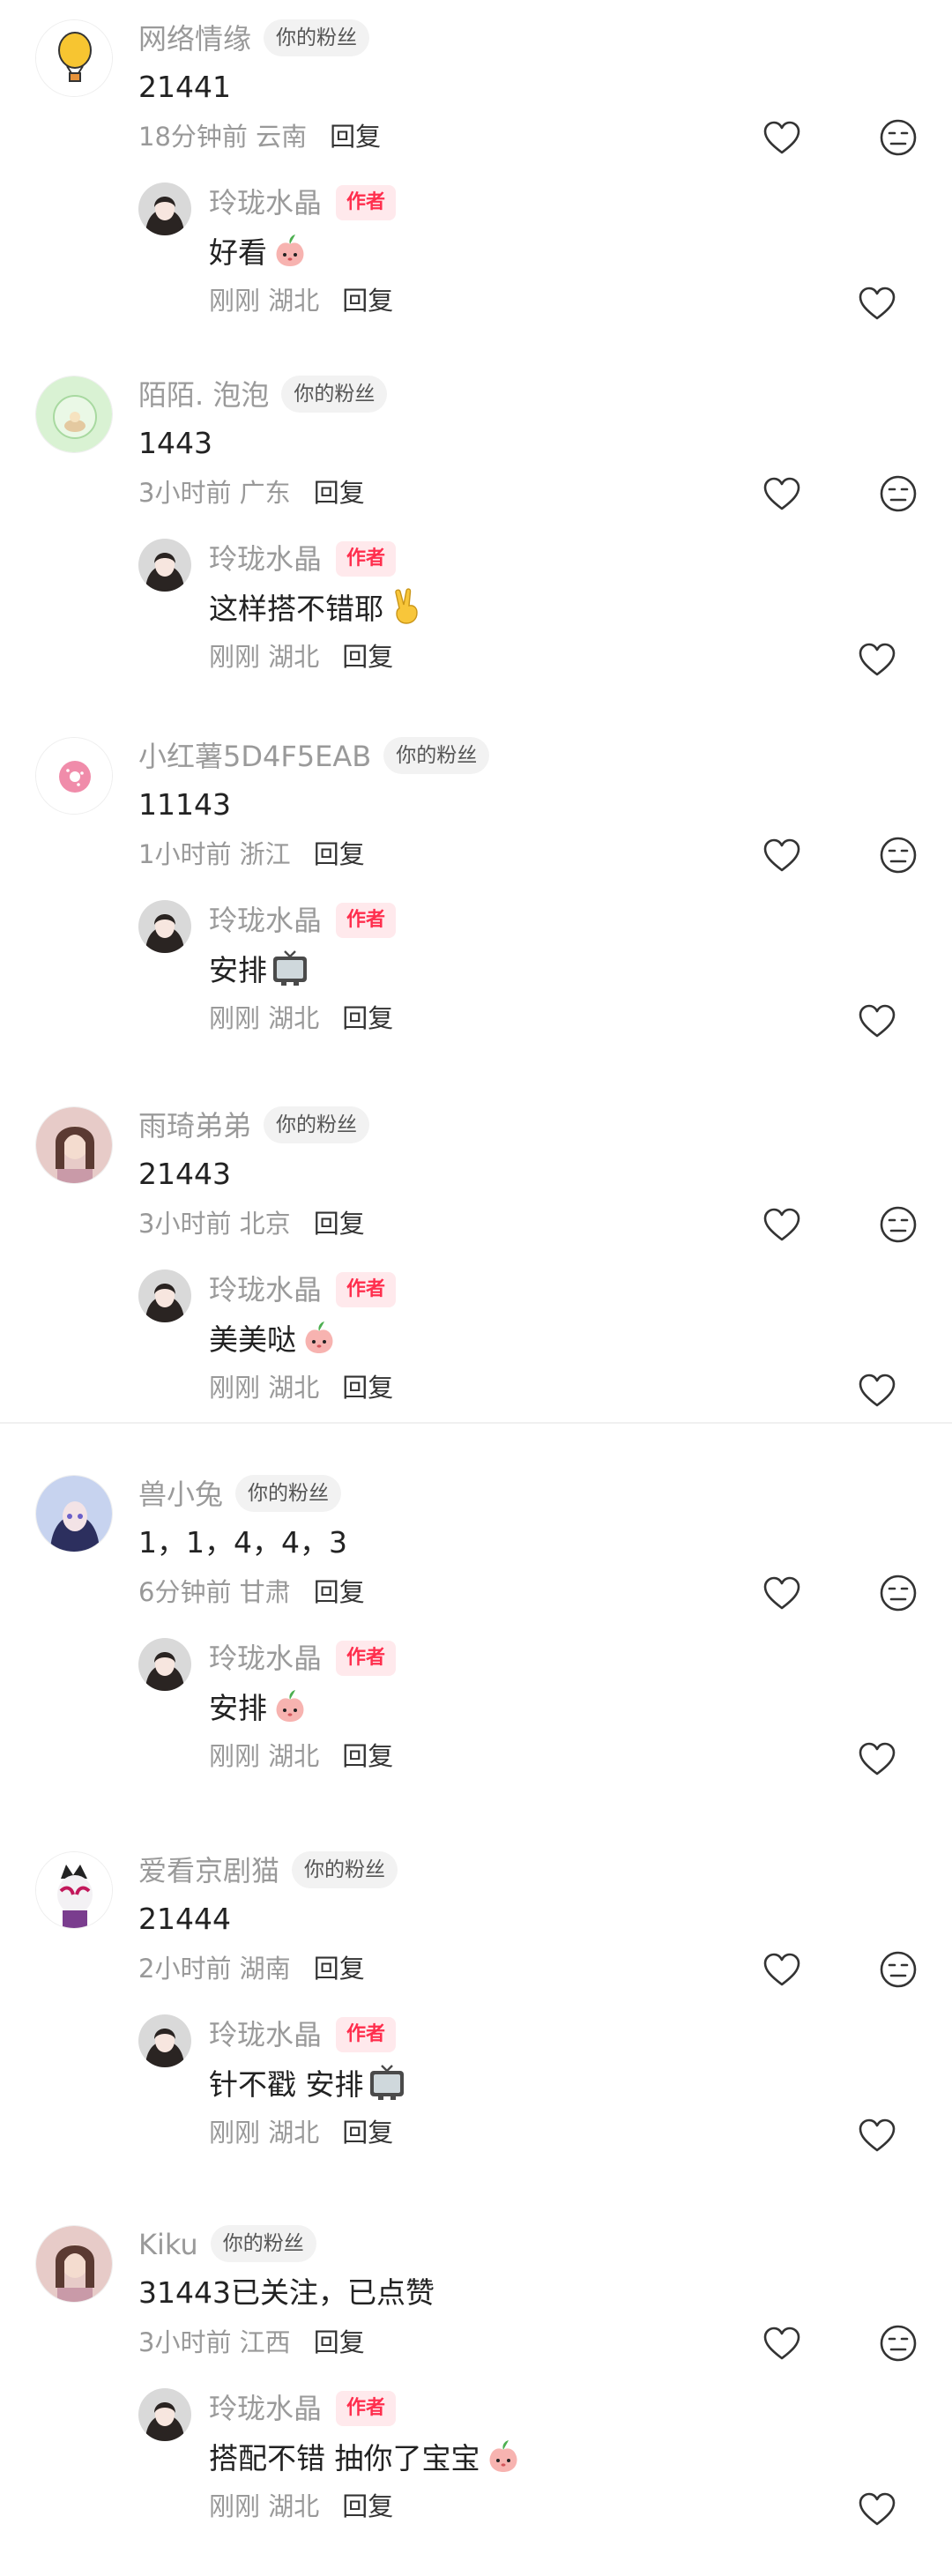  Describe the element at coordinates (180, 1495) in the screenshot. I see `comment-username: 兽小兔` at that location.